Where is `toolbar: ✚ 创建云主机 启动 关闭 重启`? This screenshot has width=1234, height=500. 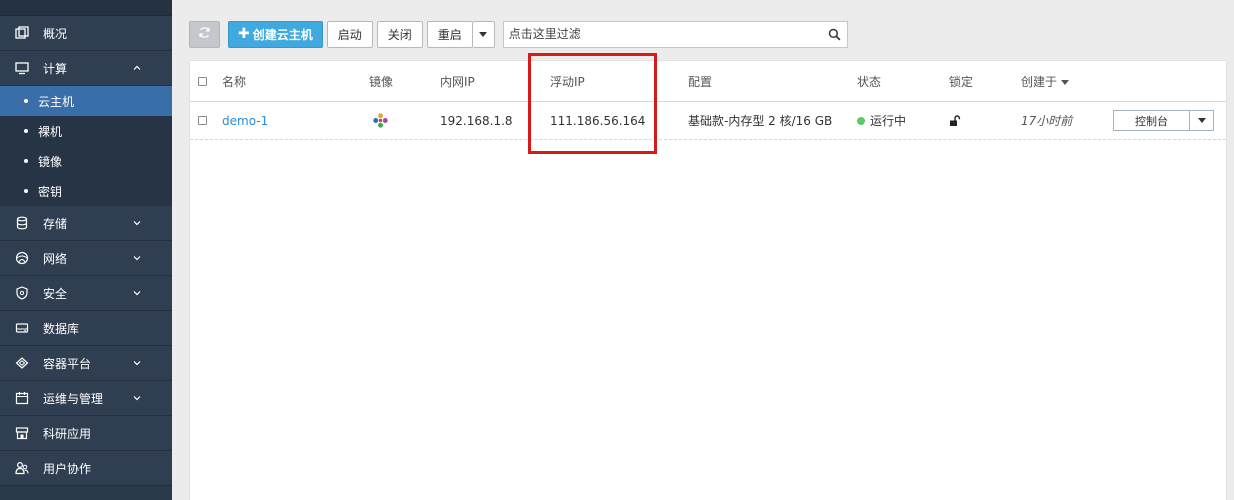
toolbar: ✚ 创建云主机 启动 关闭 重启 is located at coordinates (518, 34).